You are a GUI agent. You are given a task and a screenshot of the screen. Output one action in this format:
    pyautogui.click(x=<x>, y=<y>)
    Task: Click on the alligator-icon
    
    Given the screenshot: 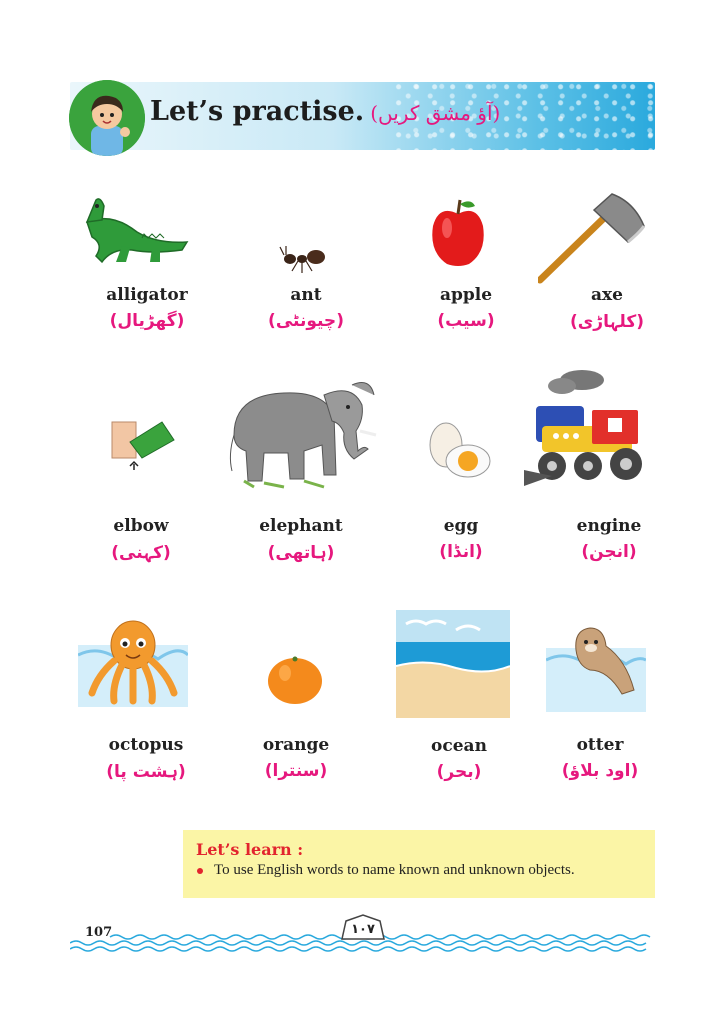 What is the action you would take?
    pyautogui.click(x=137, y=231)
    